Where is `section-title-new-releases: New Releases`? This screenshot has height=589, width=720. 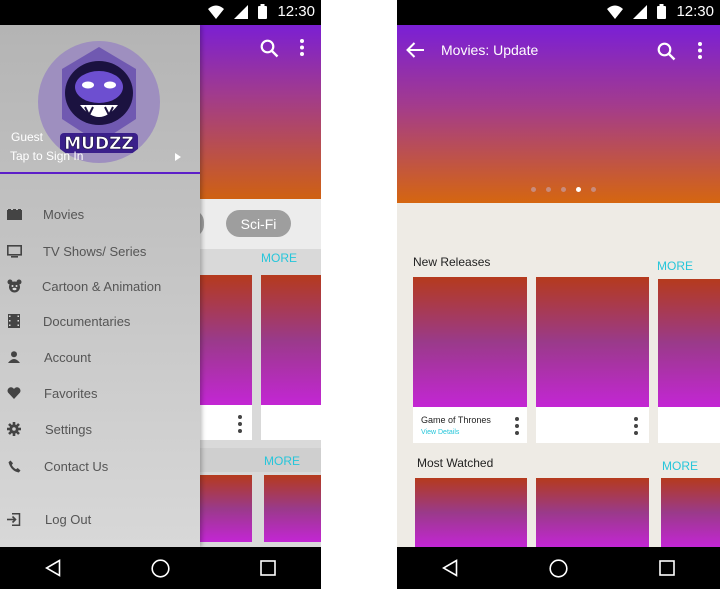 section-title-new-releases: New Releases is located at coordinates (452, 262).